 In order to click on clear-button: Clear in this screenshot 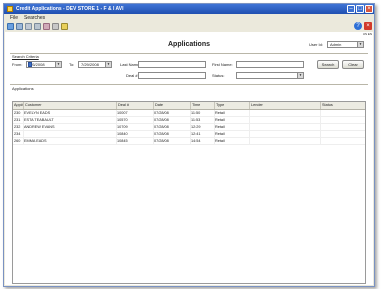, I will do `click(353, 64)`.